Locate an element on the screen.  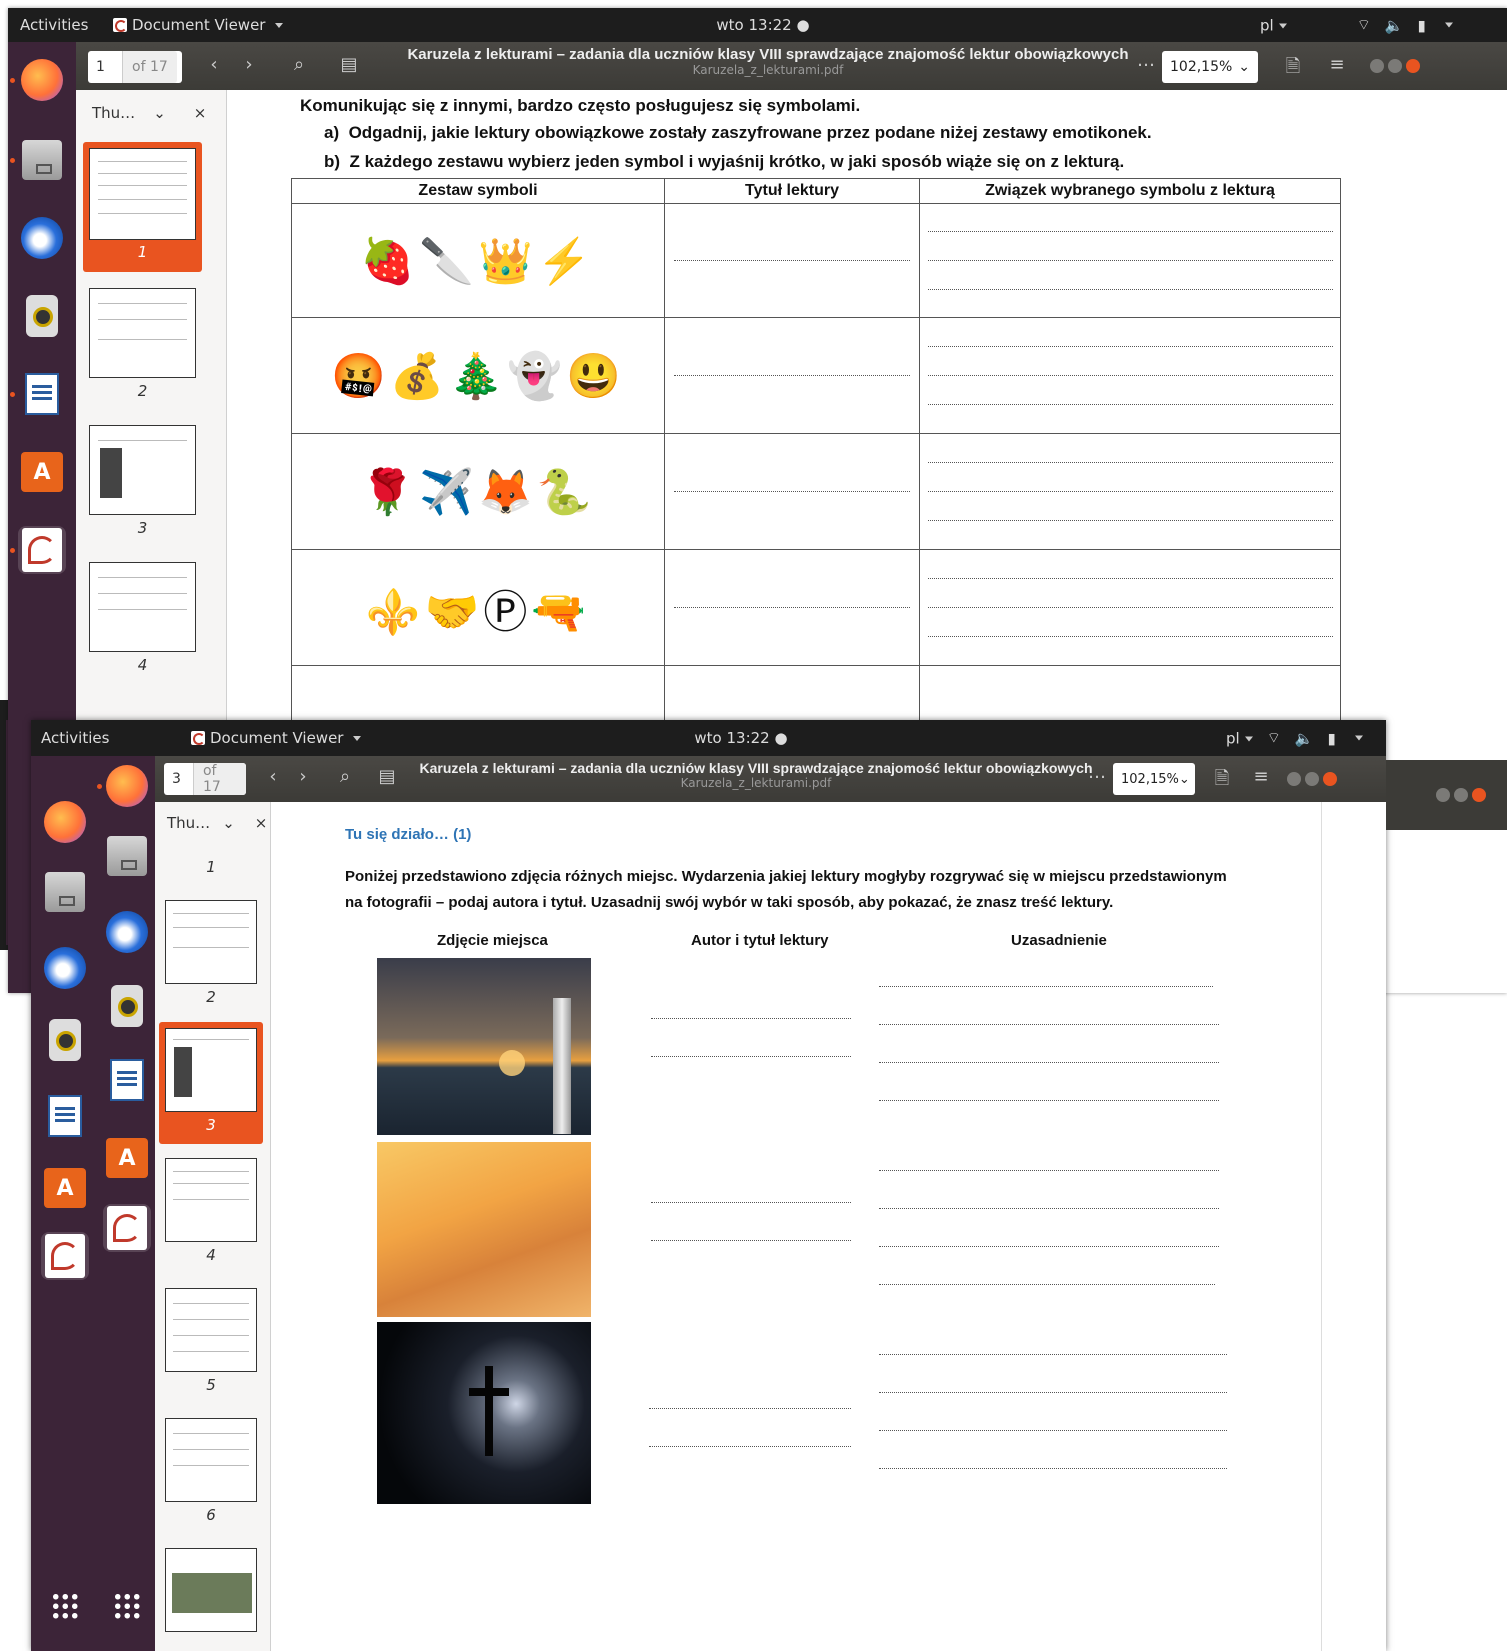
page-current: 3 is located at coordinates (178, 779).